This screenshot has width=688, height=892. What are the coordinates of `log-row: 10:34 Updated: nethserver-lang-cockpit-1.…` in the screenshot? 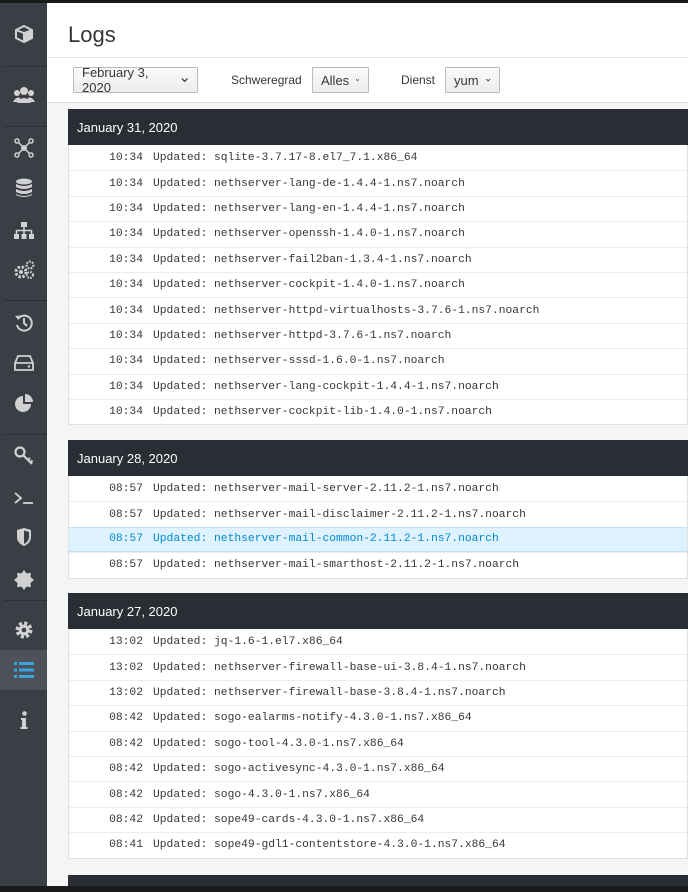 It's located at (378, 386).